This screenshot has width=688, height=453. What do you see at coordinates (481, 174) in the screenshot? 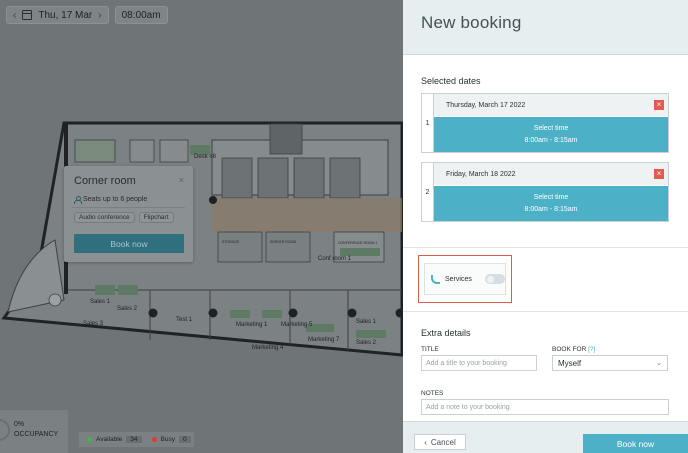
I see `date-text: Friday, March 18 2022` at bounding box center [481, 174].